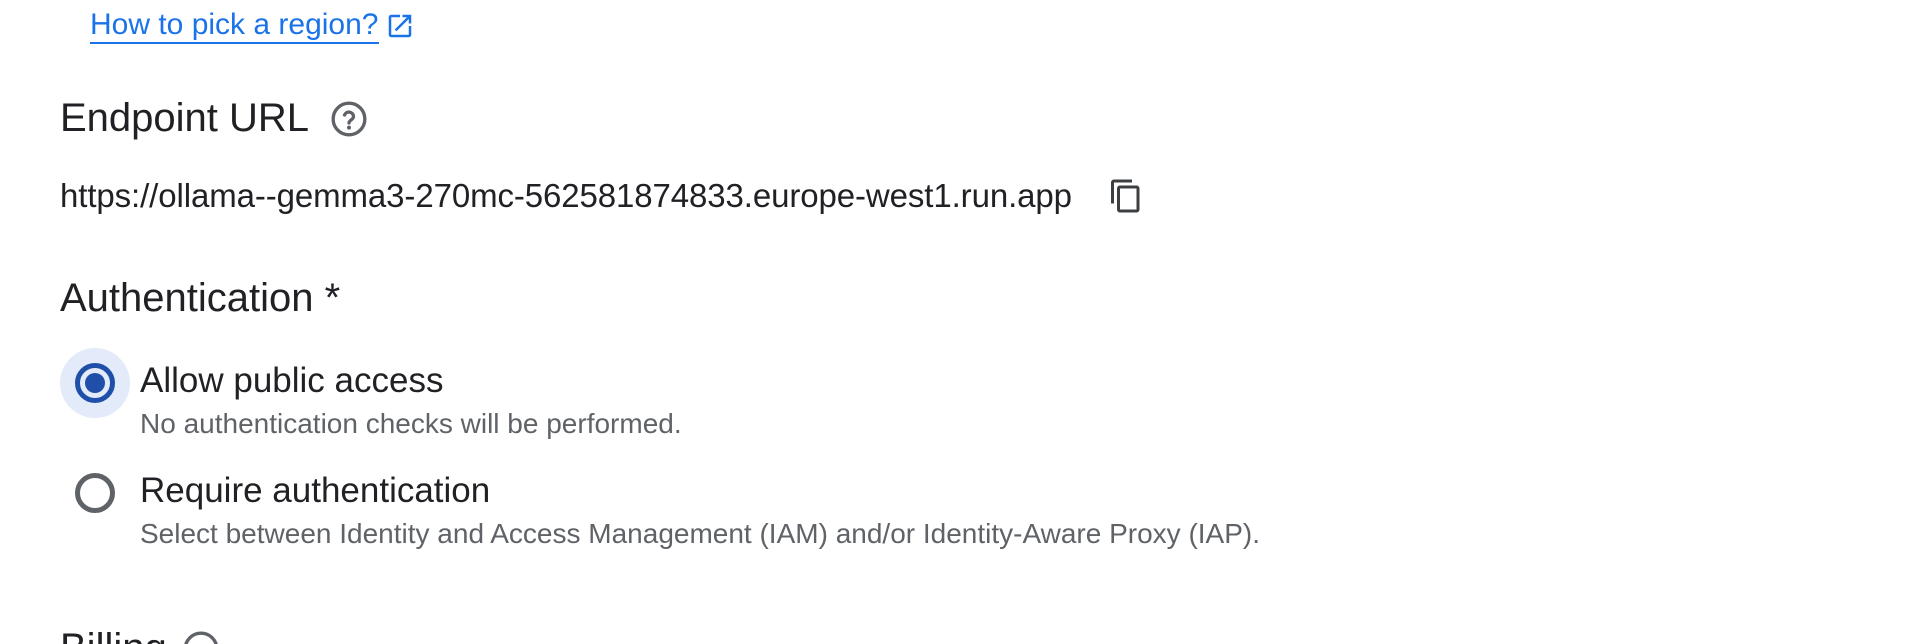 The image size is (1908, 644). I want to click on authentication-heading: Authentication *, so click(200, 298).